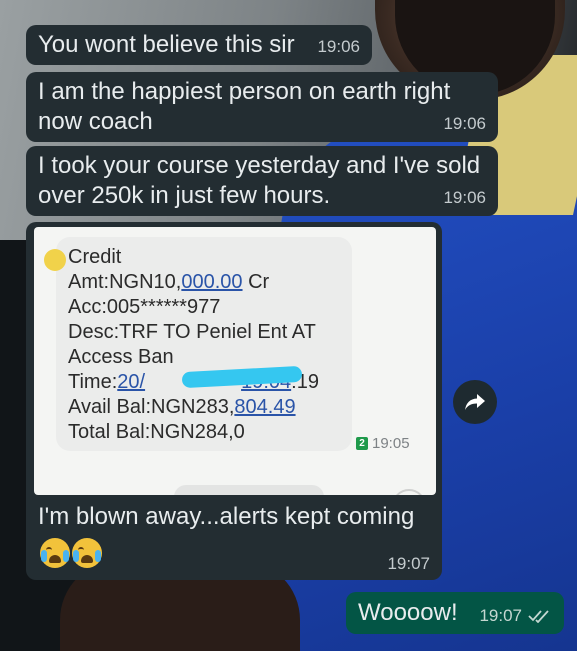 The height and width of the screenshot is (651, 577). I want to click on sms-meta: 2 19:05, so click(383, 443).